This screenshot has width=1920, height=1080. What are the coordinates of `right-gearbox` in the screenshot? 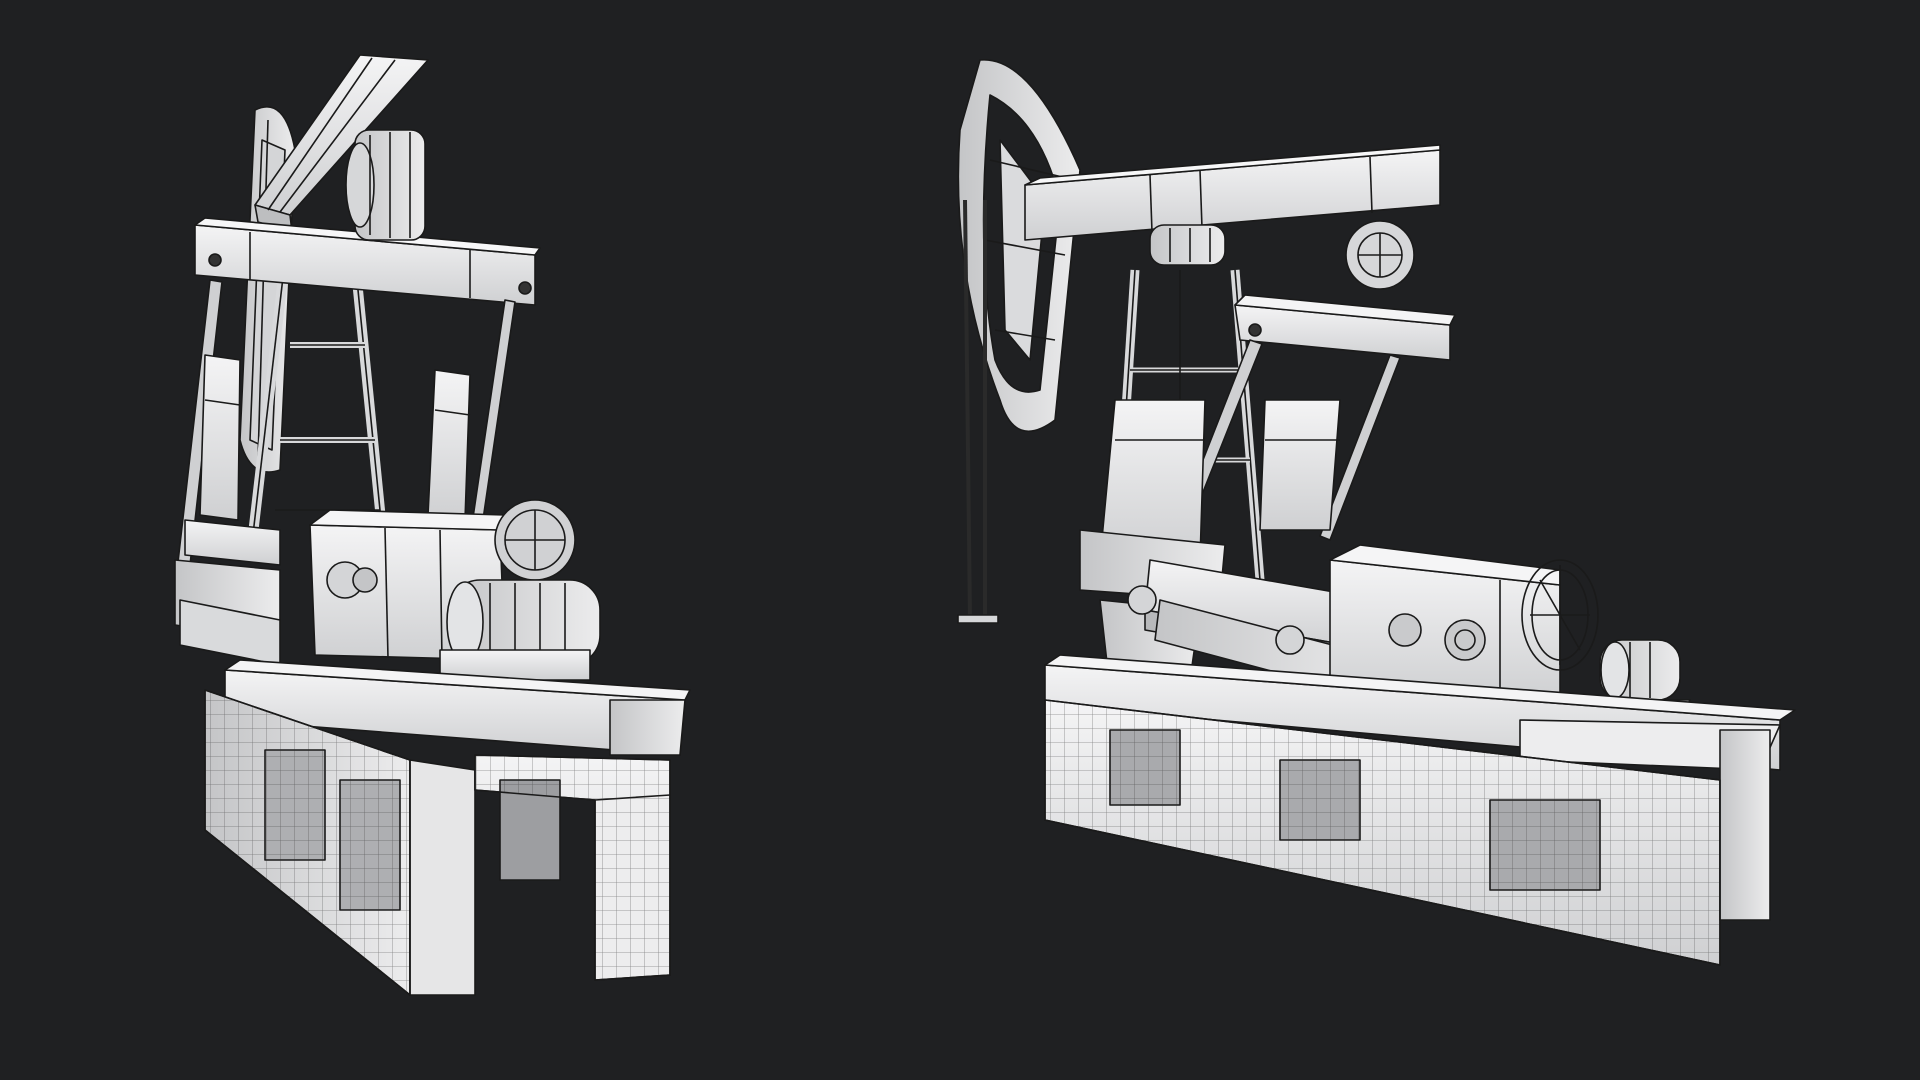 It's located at (1445, 622).